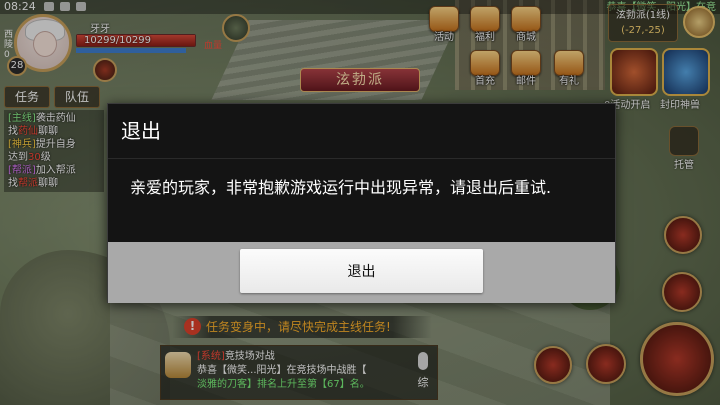 The width and height of the screenshot is (720, 405). Describe the element at coordinates (361, 131) in the screenshot. I see `dialog-title: 退出` at that location.